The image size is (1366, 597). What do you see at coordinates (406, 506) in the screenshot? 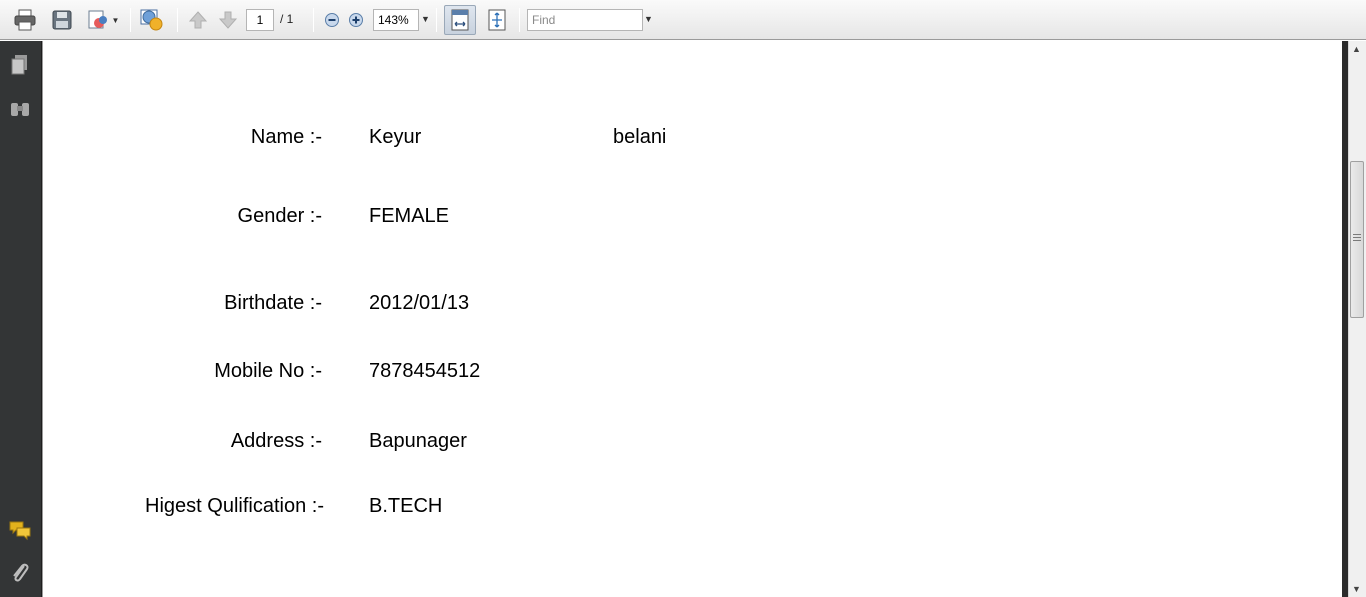
I see `qualification-value: B.TECH` at bounding box center [406, 506].